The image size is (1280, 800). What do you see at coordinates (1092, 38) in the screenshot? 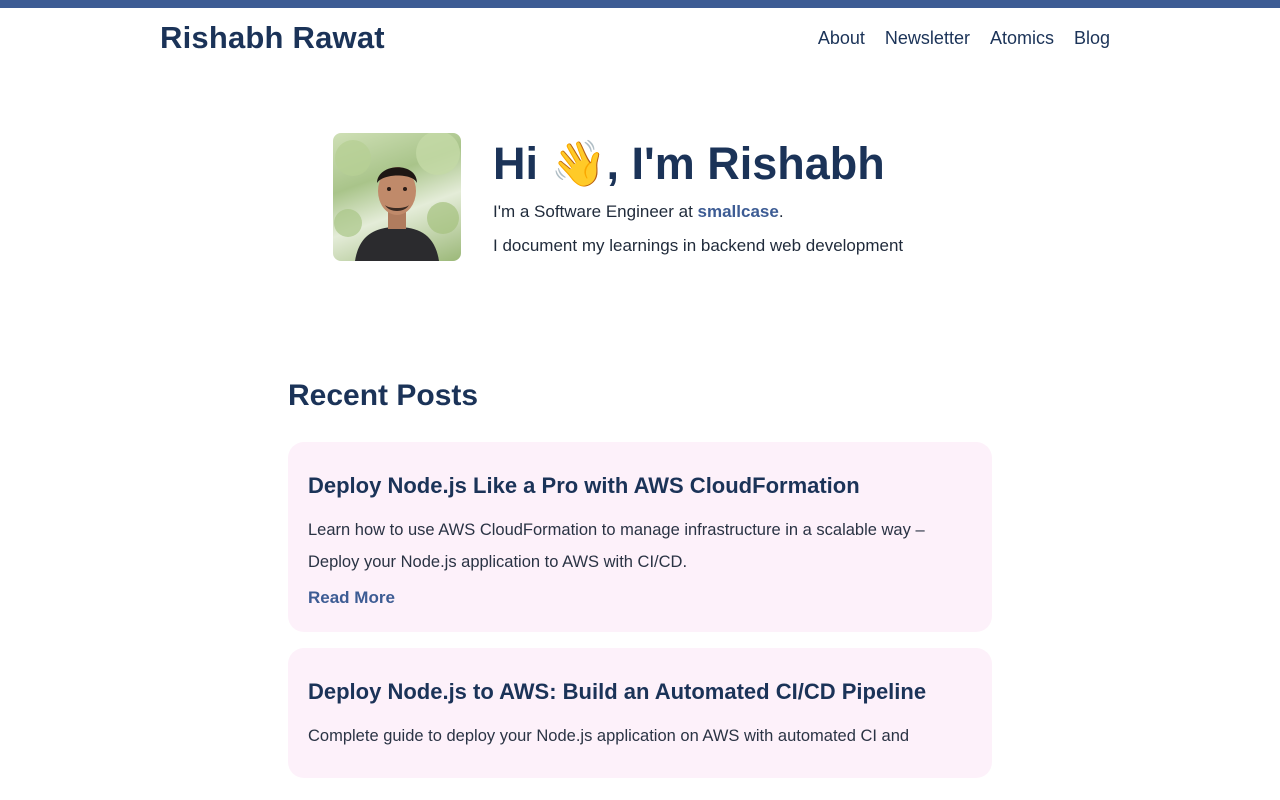
I see `nav-item-blog: Blog` at bounding box center [1092, 38].